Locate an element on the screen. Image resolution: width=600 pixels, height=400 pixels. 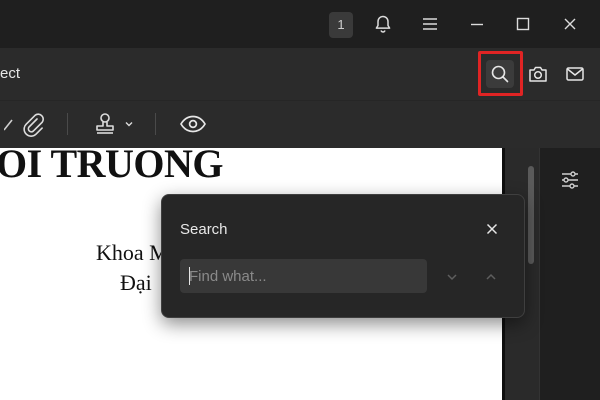
text-caret is located at coordinates (189, 276).